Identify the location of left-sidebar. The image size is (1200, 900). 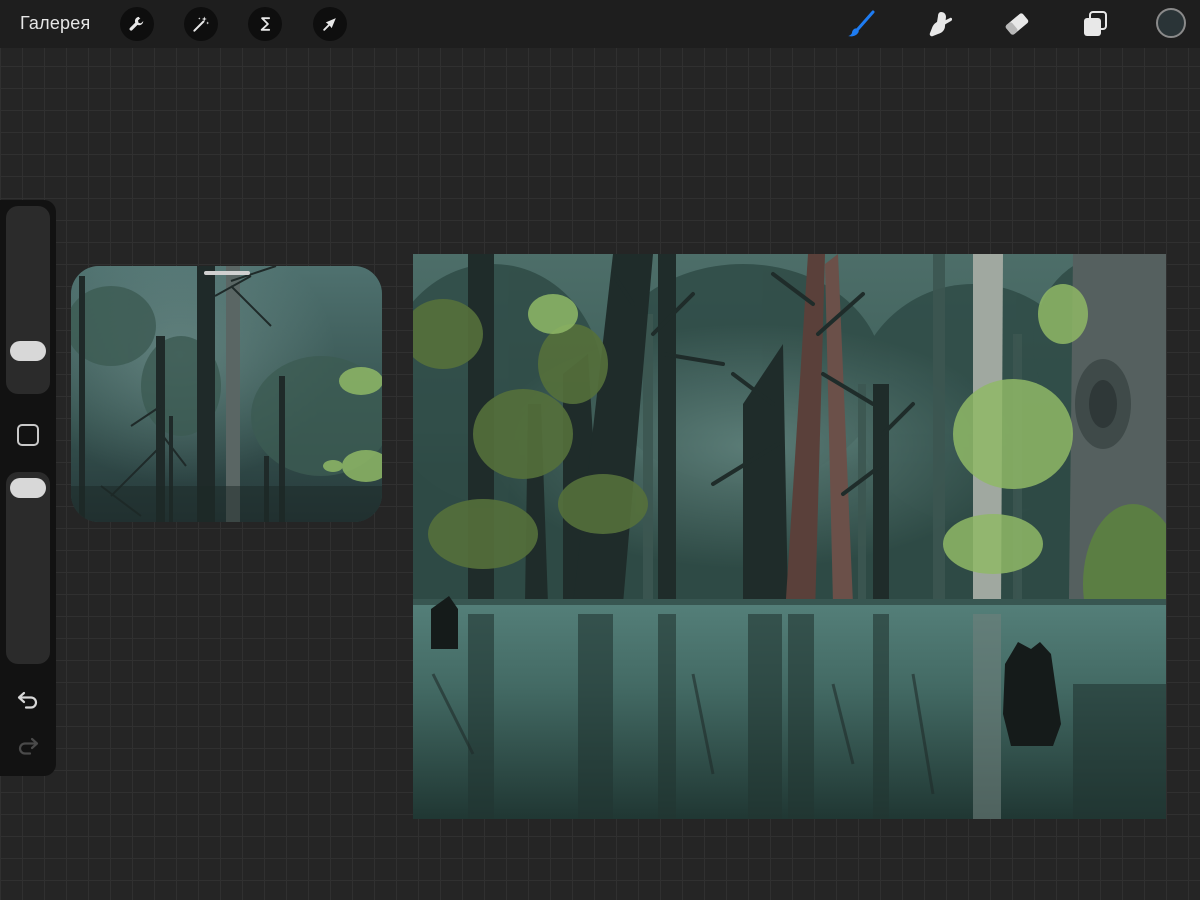
(28, 488).